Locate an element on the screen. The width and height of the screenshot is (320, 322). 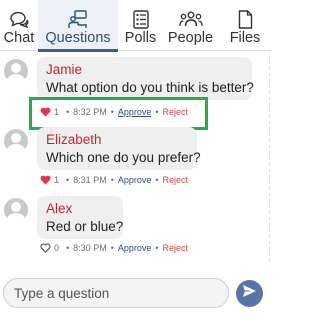
tab-label: Chat is located at coordinates (19, 38).